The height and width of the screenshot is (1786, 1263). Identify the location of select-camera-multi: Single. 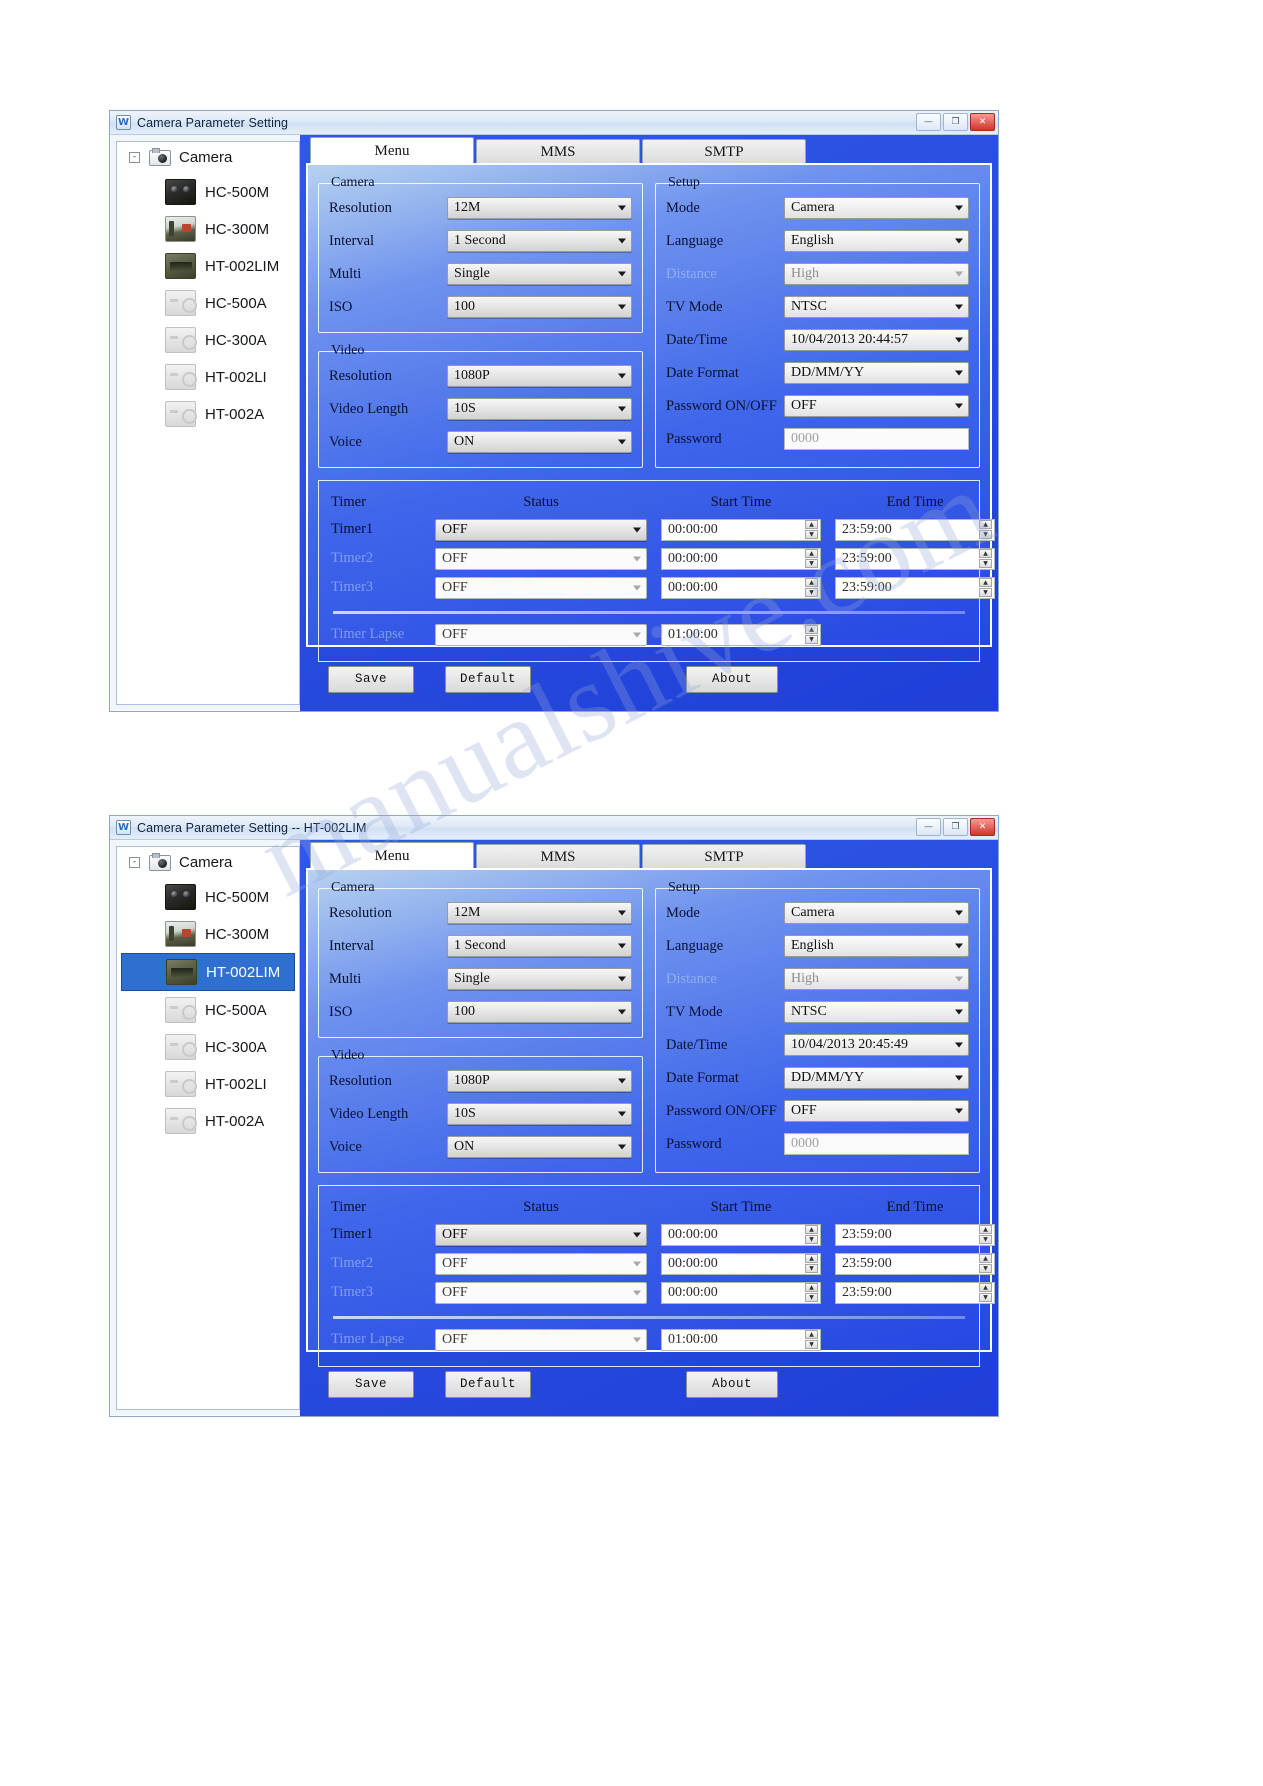
(539, 979).